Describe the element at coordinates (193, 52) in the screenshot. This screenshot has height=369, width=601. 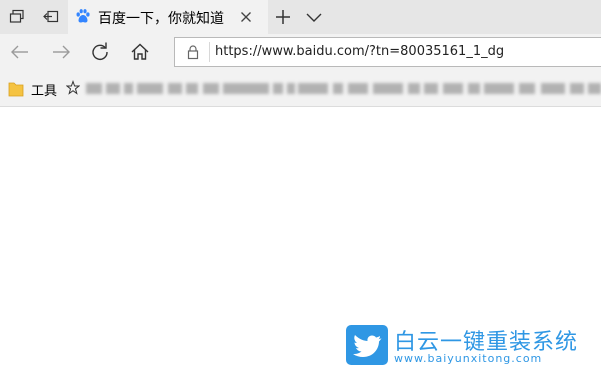
I see `lock-icon` at that location.